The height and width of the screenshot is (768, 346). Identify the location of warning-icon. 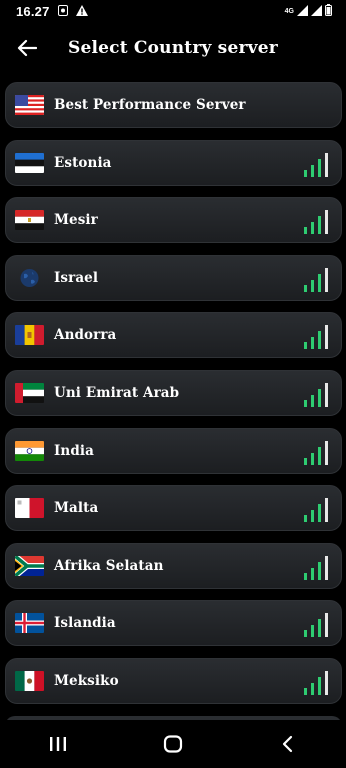
(81, 11).